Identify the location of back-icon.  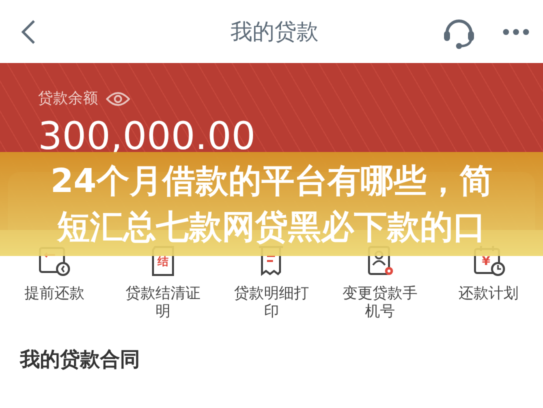
(28, 31).